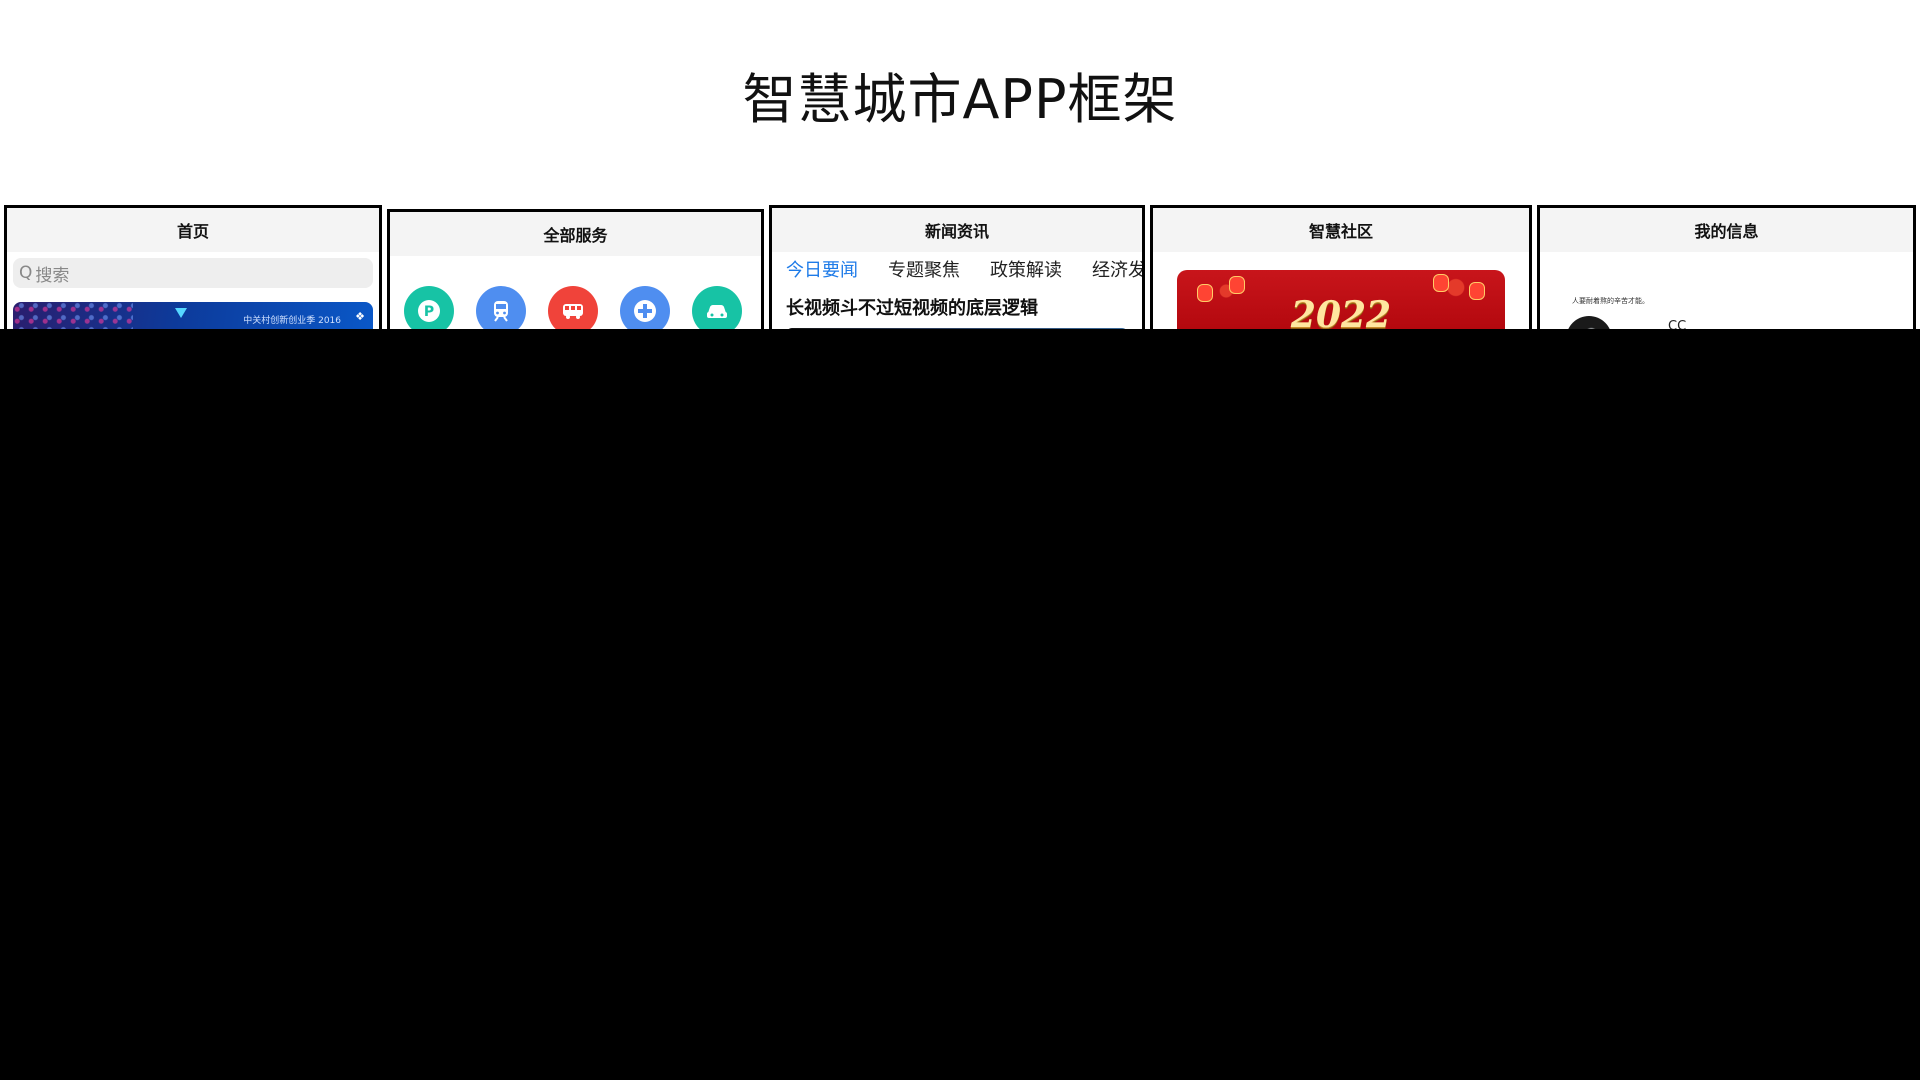  I want to click on banner-caption: 中关村创新创业季 2016, so click(292, 321).